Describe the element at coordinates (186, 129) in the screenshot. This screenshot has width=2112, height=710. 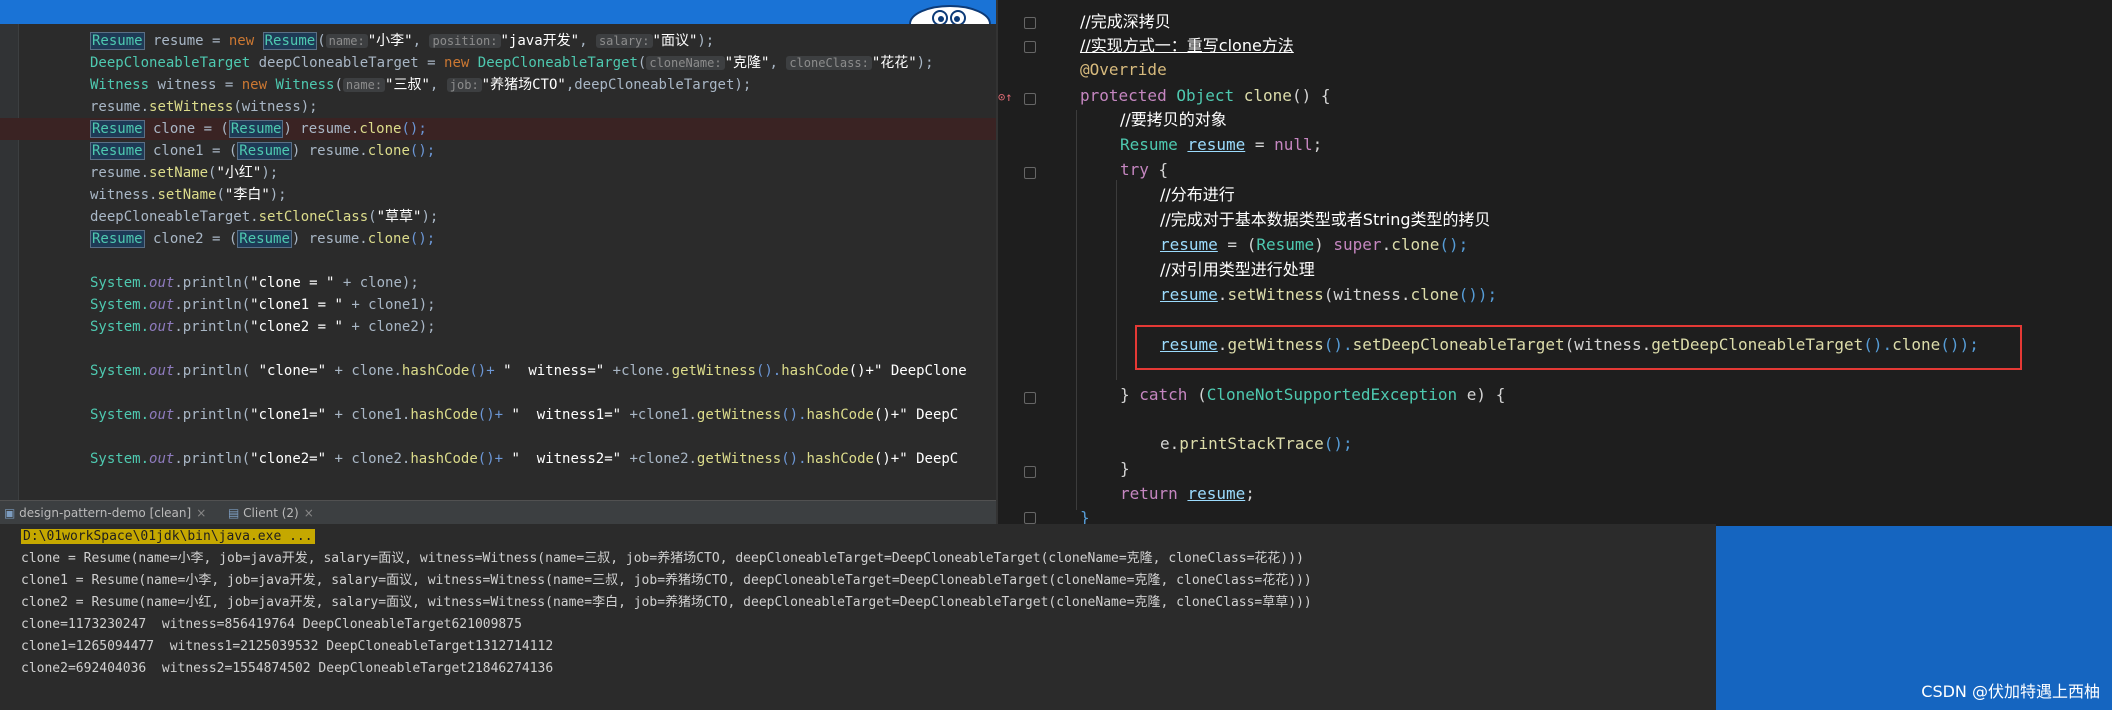
I see `code-text: clone = (` at that location.